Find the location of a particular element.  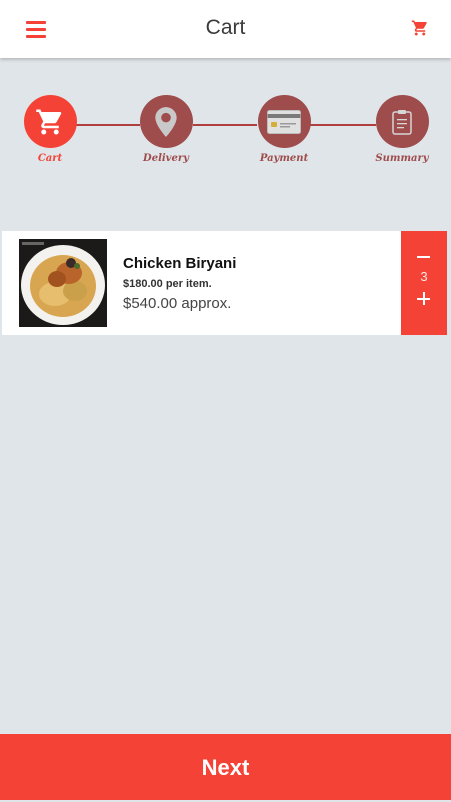

step-label: Delivery is located at coordinates (166, 158).